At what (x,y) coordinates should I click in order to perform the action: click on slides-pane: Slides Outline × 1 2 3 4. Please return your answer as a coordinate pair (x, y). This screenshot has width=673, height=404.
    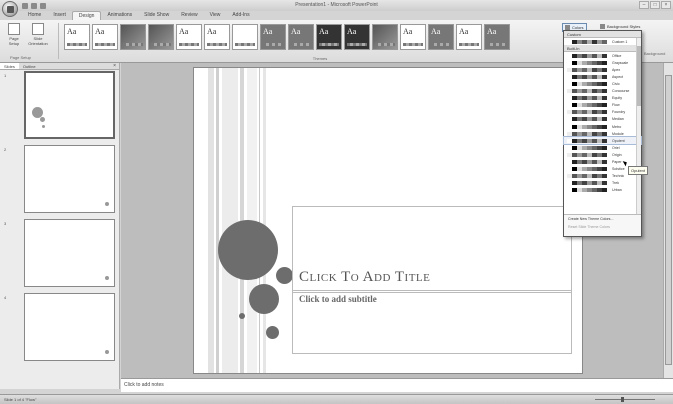
    Looking at the image, I should click on (60, 226).